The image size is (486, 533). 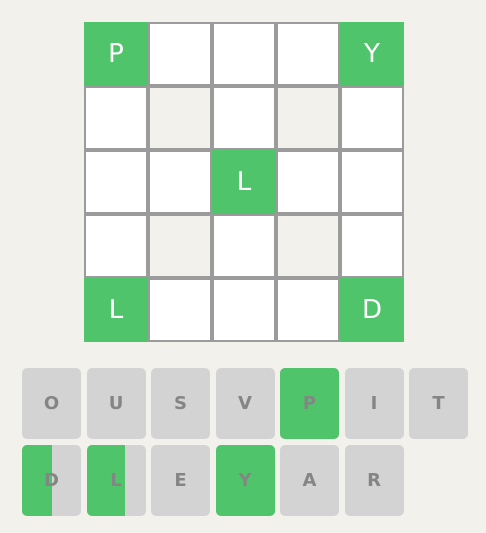 I want to click on board-tile: D, so click(x=372, y=310).